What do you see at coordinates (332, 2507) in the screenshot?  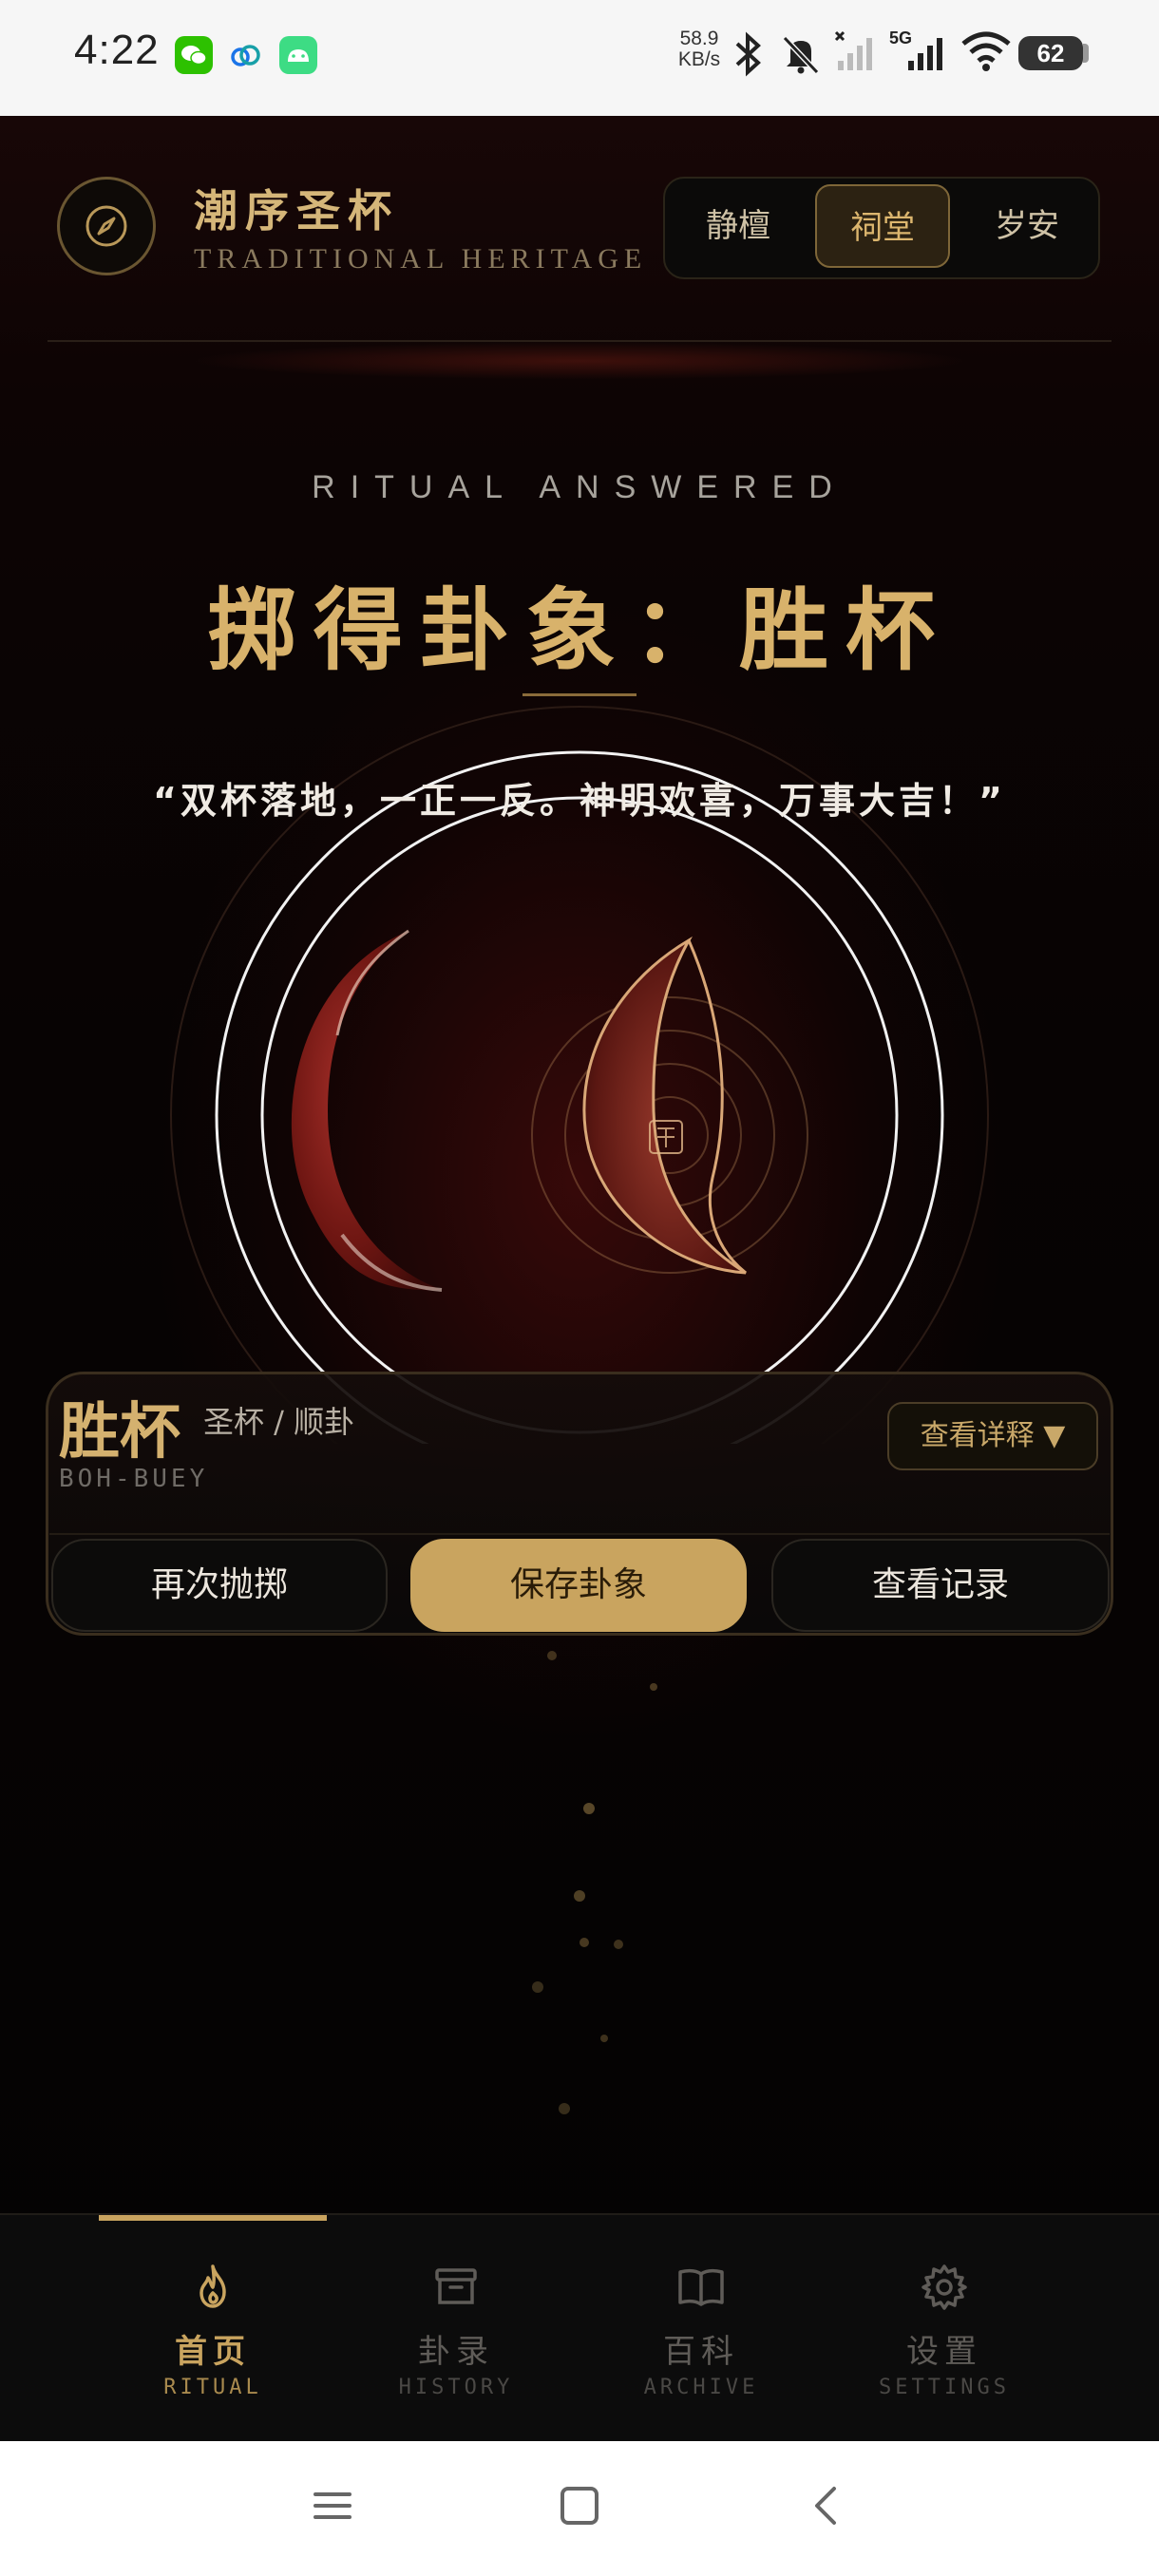 I see `menu-icon` at bounding box center [332, 2507].